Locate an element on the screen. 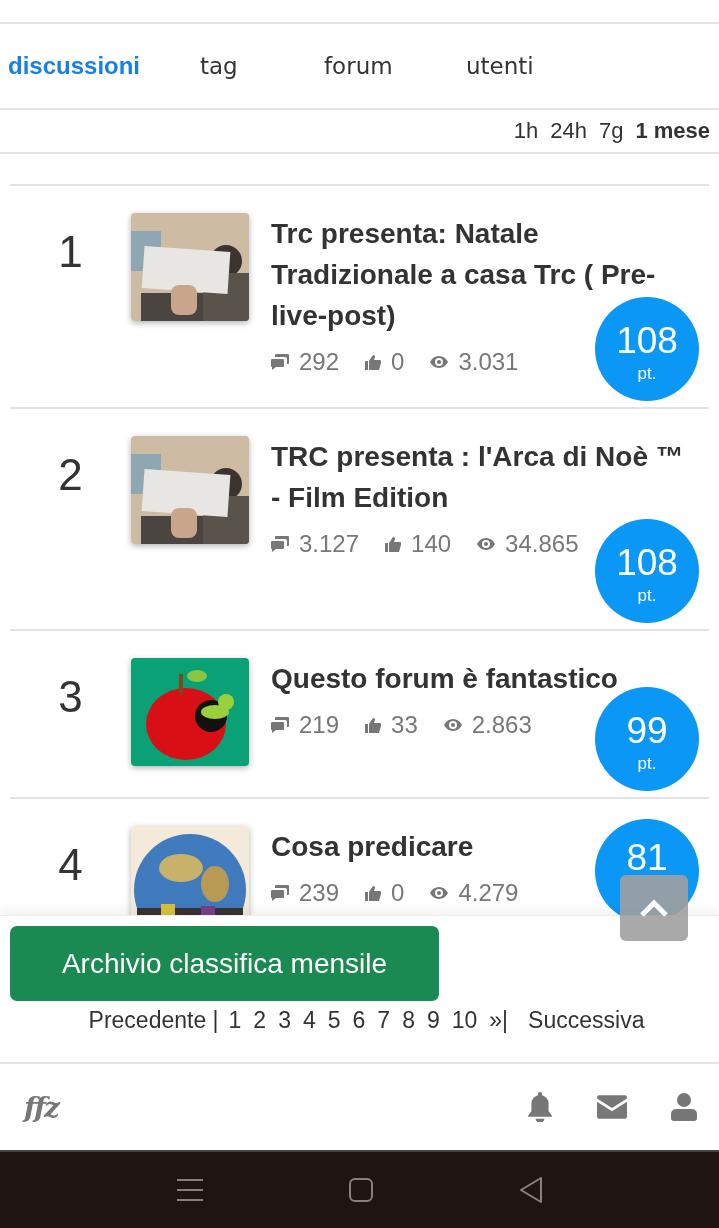 This screenshot has height=1228, width=719. archive-button: Archivio classifica mensile is located at coordinates (224, 963).